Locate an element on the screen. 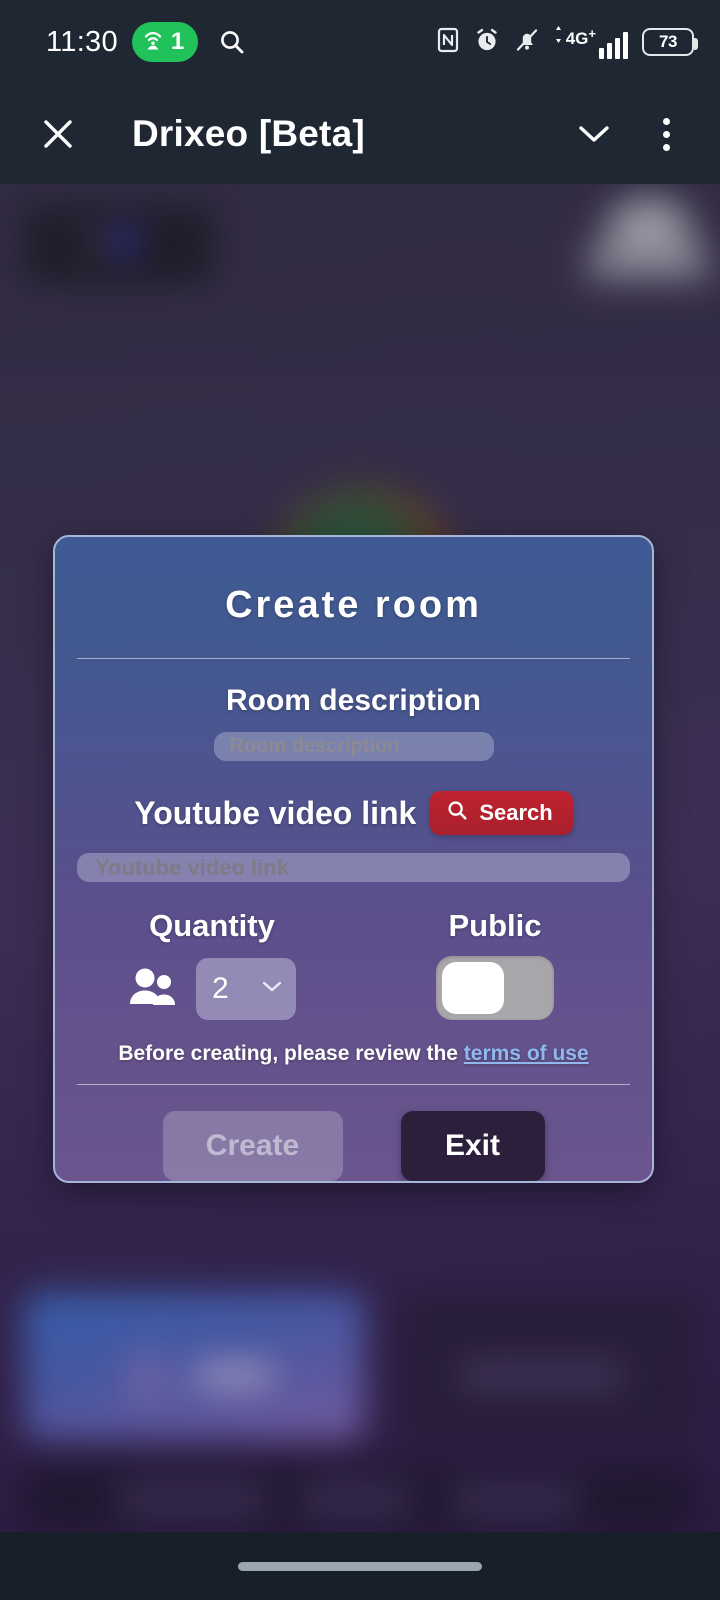 The width and height of the screenshot is (720, 1600). hotspot-count: 1 is located at coordinates (177, 41).